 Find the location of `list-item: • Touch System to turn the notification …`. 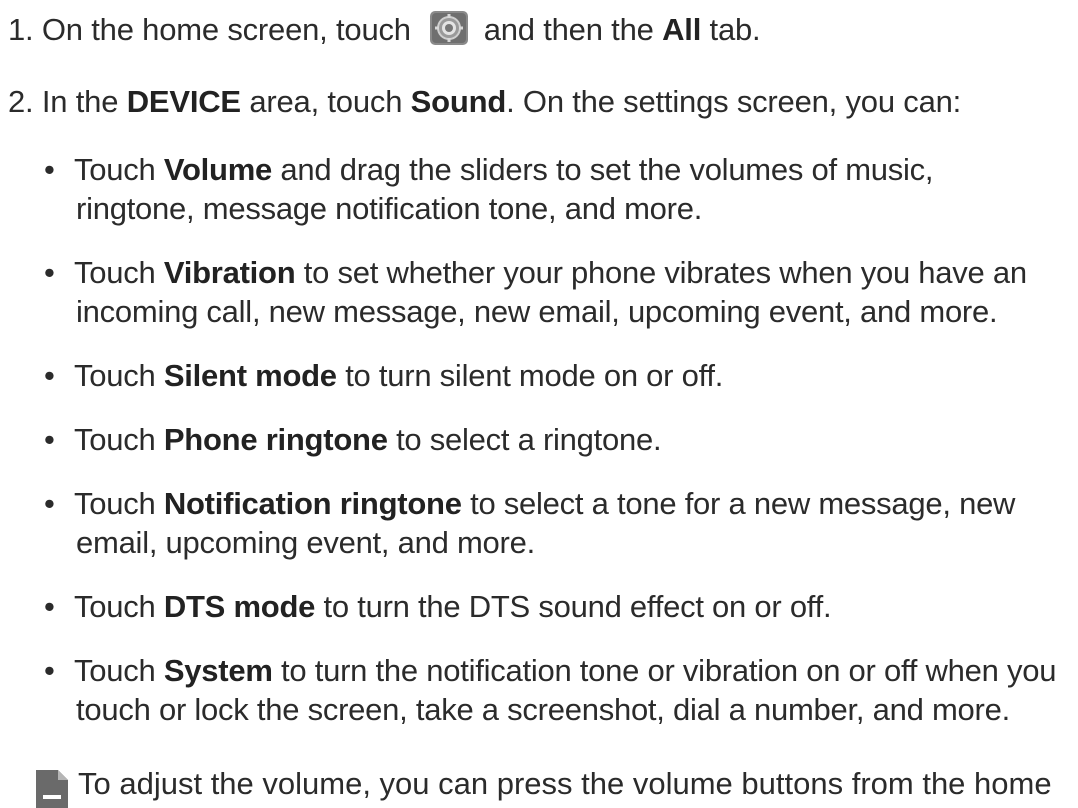

list-item: • Touch System to turn the notification … is located at coordinates (559, 690).